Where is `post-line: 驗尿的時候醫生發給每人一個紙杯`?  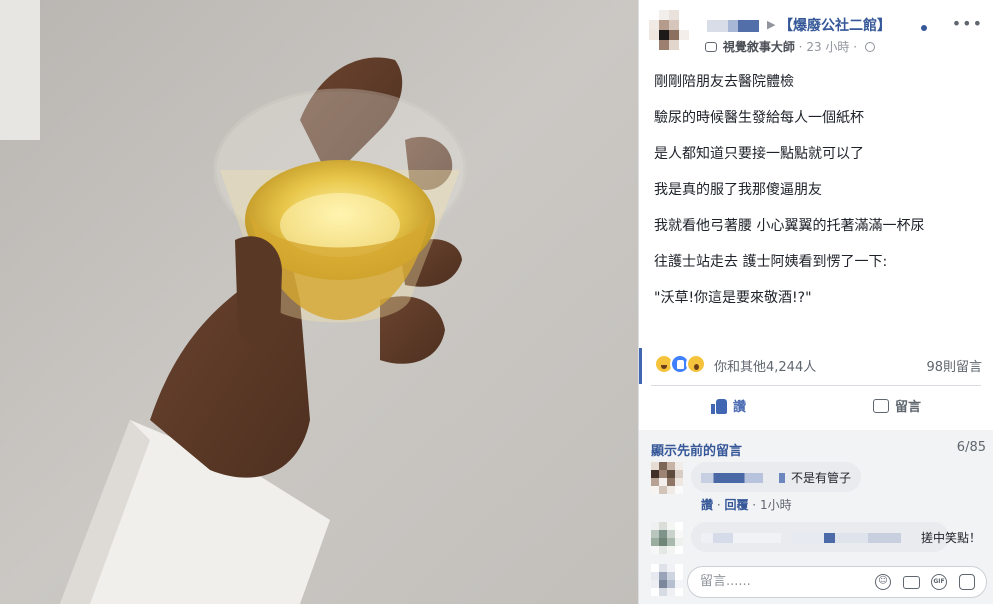 post-line: 驗尿的時候醫生發給每人一個紙杯 is located at coordinates (759, 118).